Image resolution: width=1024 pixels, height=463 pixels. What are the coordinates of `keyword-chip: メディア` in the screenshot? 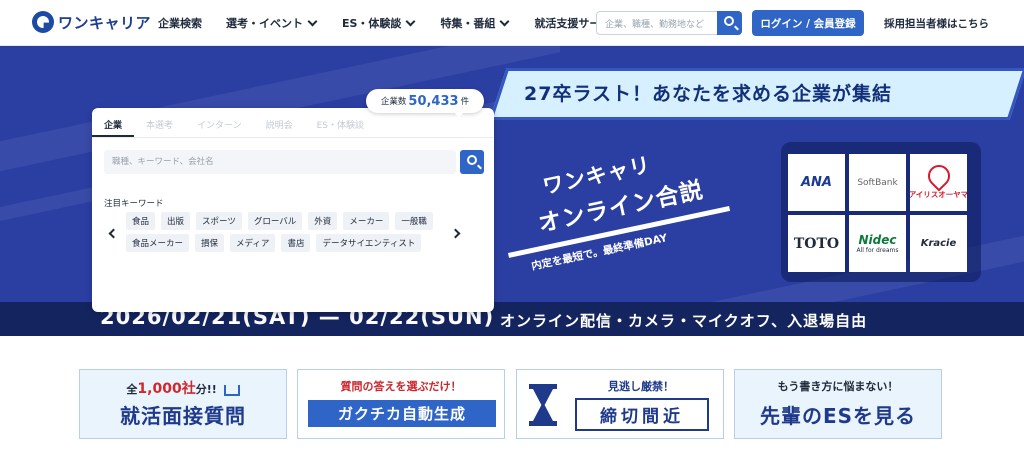 It's located at (253, 243).